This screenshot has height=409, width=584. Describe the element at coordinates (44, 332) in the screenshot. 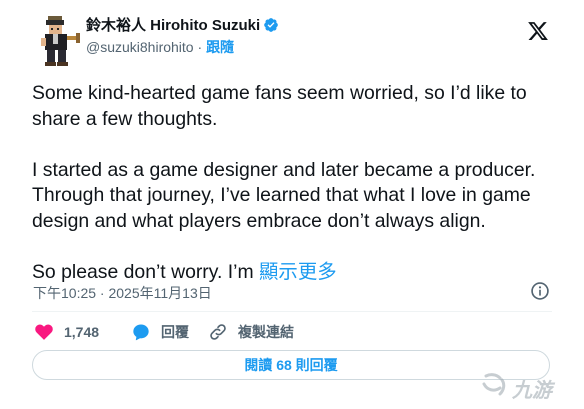

I see `heart-icon` at that location.